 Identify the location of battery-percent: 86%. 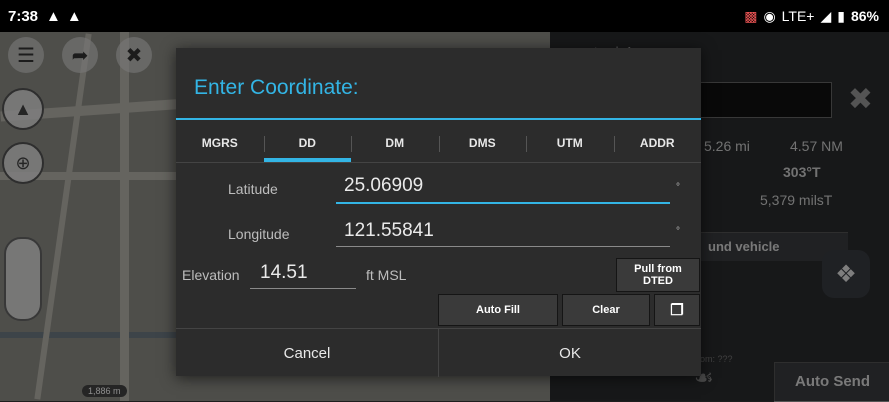
(864, 16).